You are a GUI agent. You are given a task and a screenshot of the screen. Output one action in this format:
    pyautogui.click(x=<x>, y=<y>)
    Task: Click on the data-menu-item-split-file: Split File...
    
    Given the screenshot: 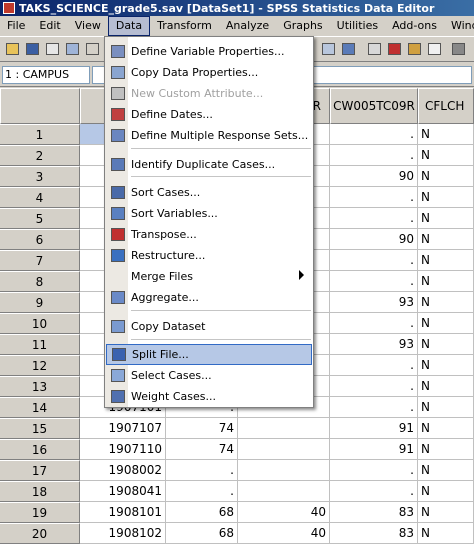 What is the action you would take?
    pyautogui.click(x=209, y=354)
    